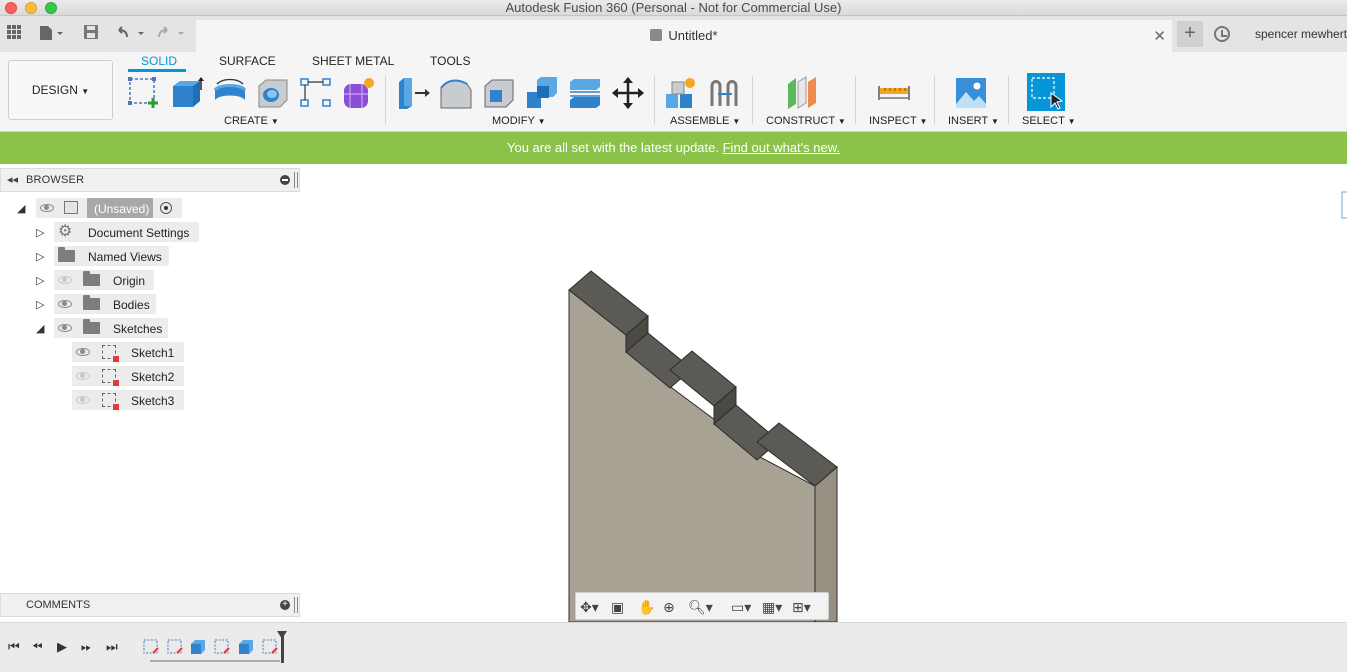 This screenshot has width=1347, height=672. I want to click on tree-item-sketch2: Sketch2, so click(150, 376).